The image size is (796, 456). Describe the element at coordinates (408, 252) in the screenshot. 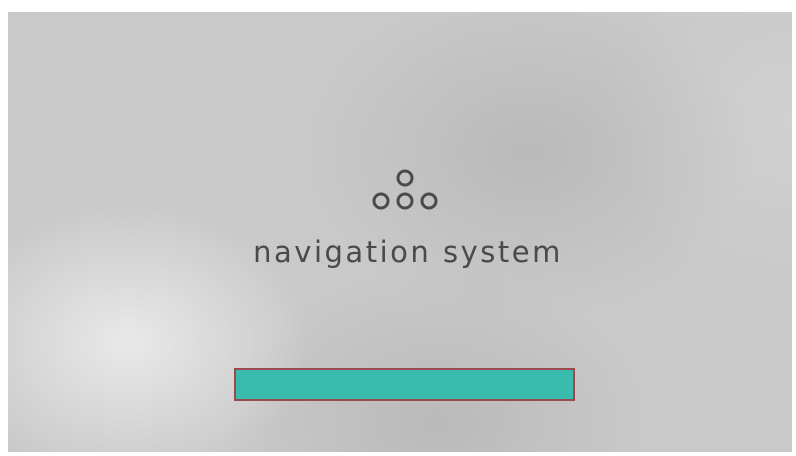

I see `system-title: navigation system` at that location.